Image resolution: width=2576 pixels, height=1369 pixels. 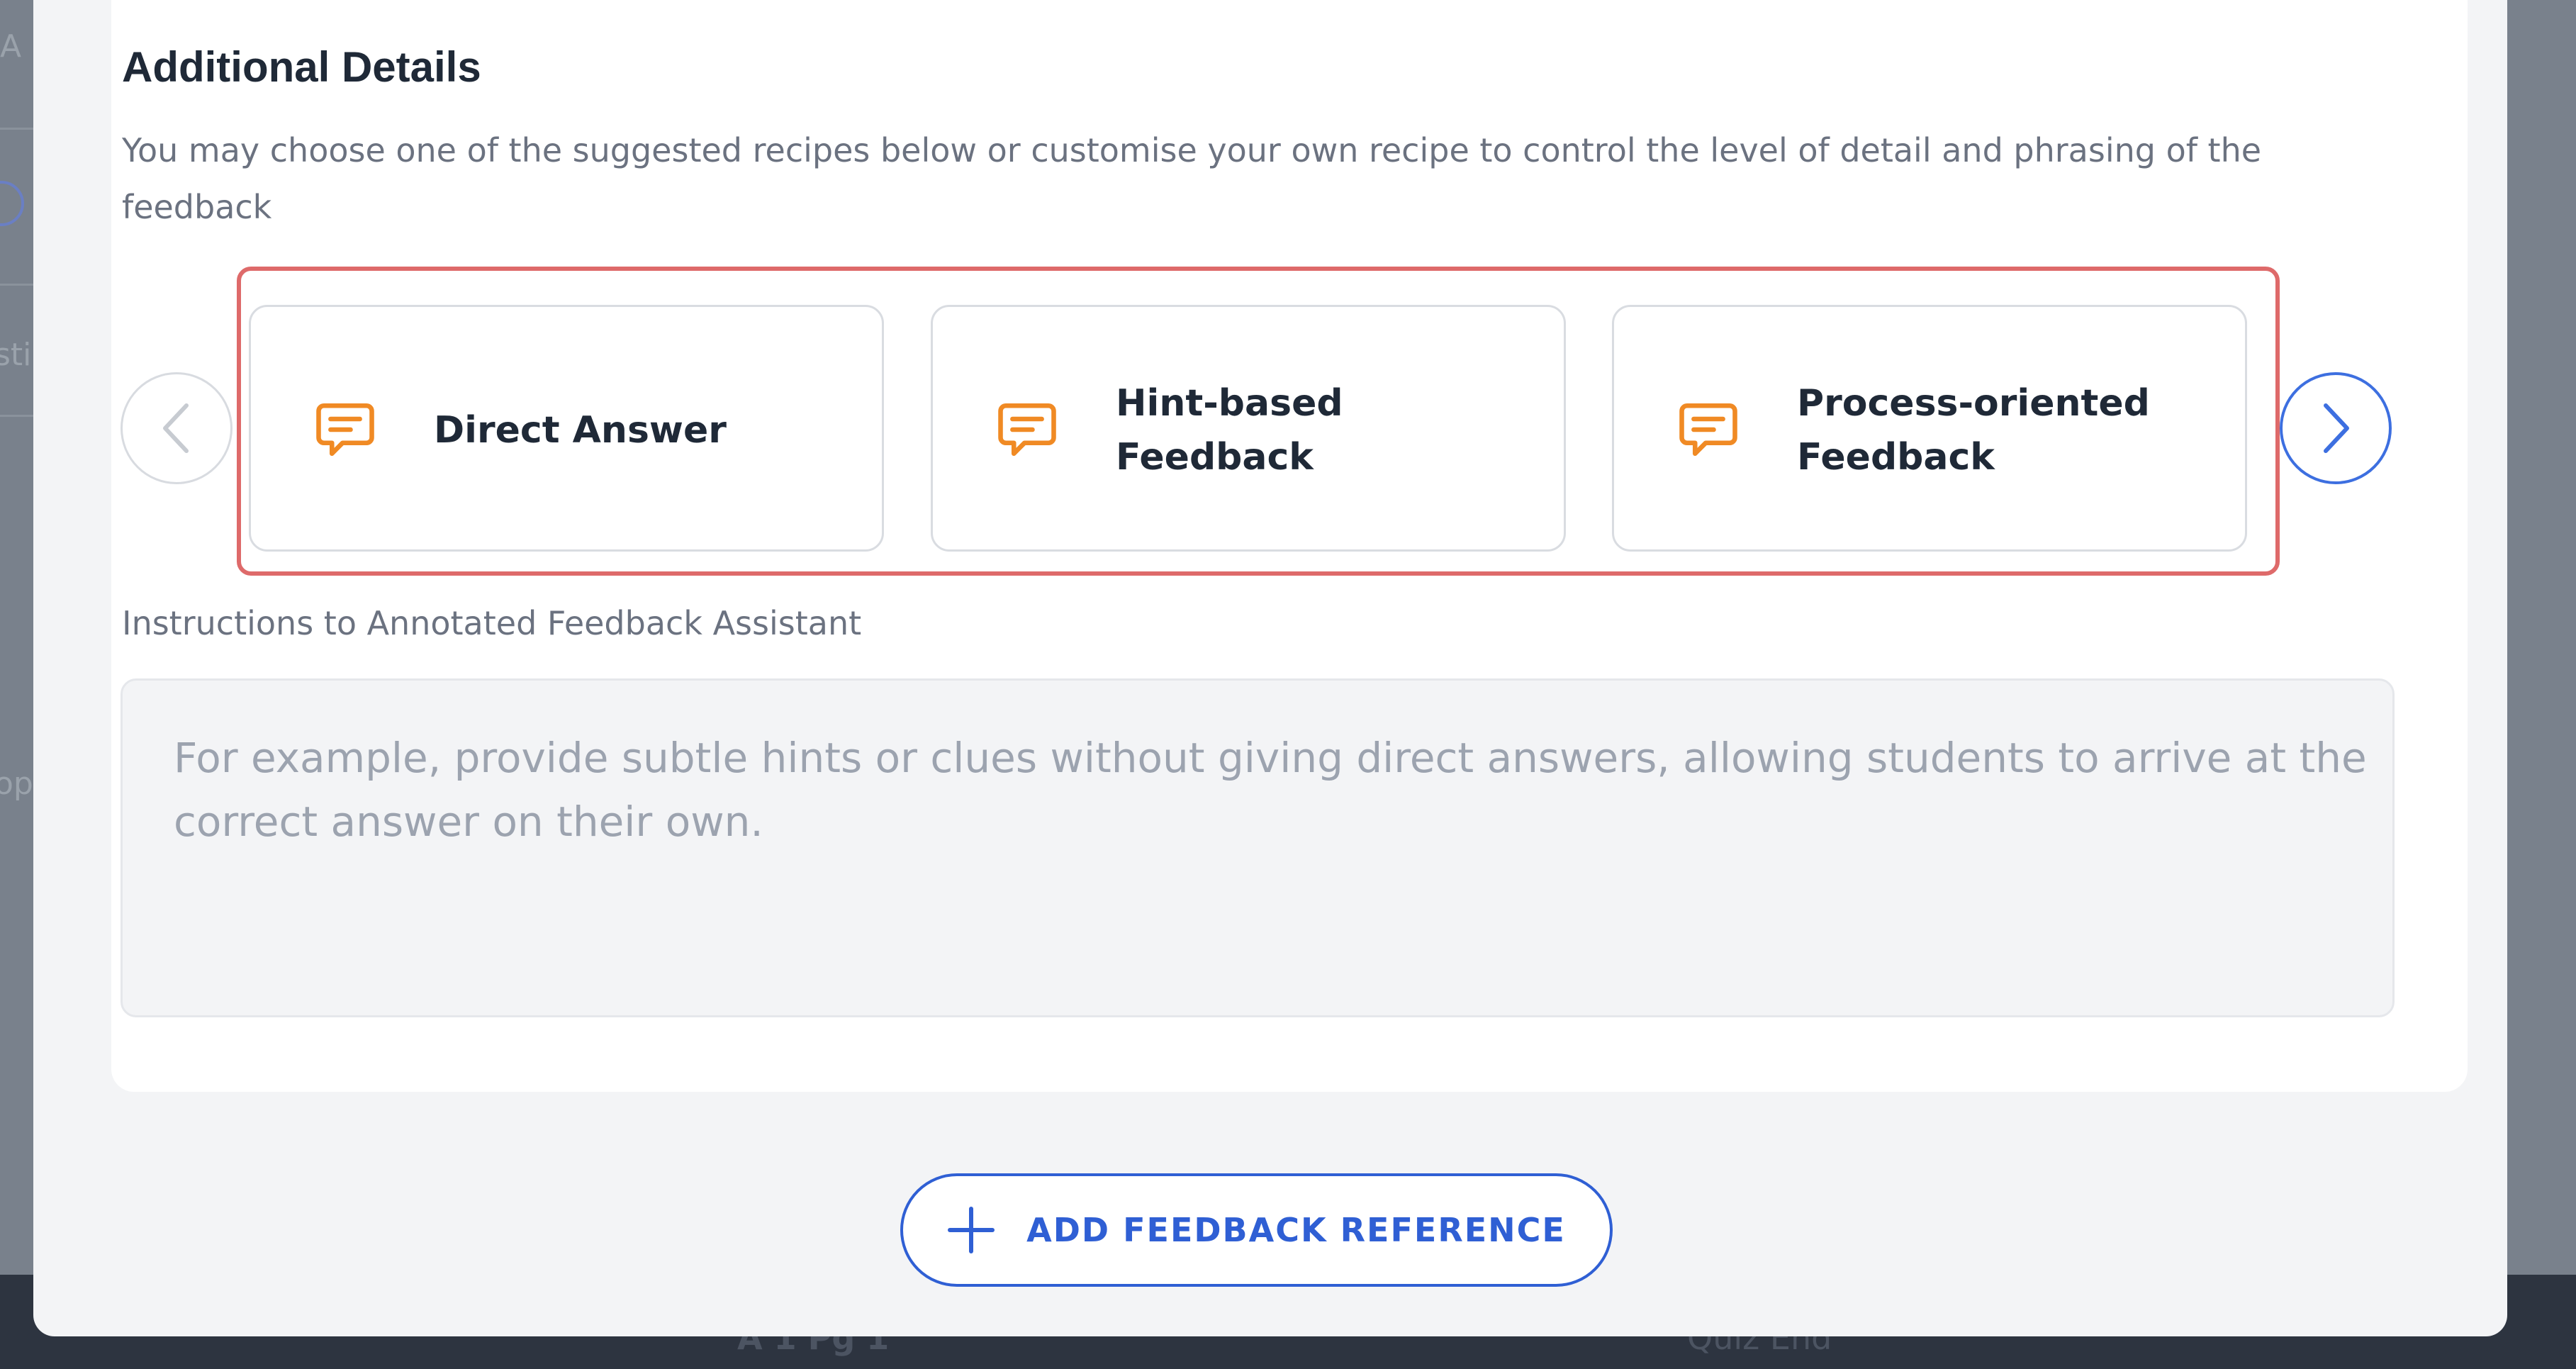 What do you see at coordinates (1296, 1230) in the screenshot?
I see `add-feedback-reference-label: ADD FEEDBACK REFERENCE` at bounding box center [1296, 1230].